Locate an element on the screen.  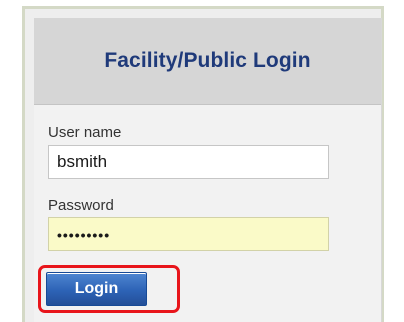
login-button: Login is located at coordinates (96, 289).